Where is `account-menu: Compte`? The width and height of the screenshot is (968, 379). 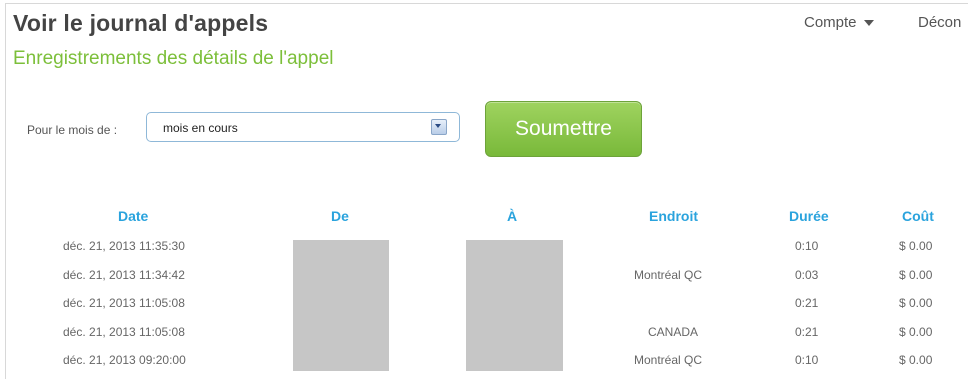
account-menu: Compte is located at coordinates (839, 22).